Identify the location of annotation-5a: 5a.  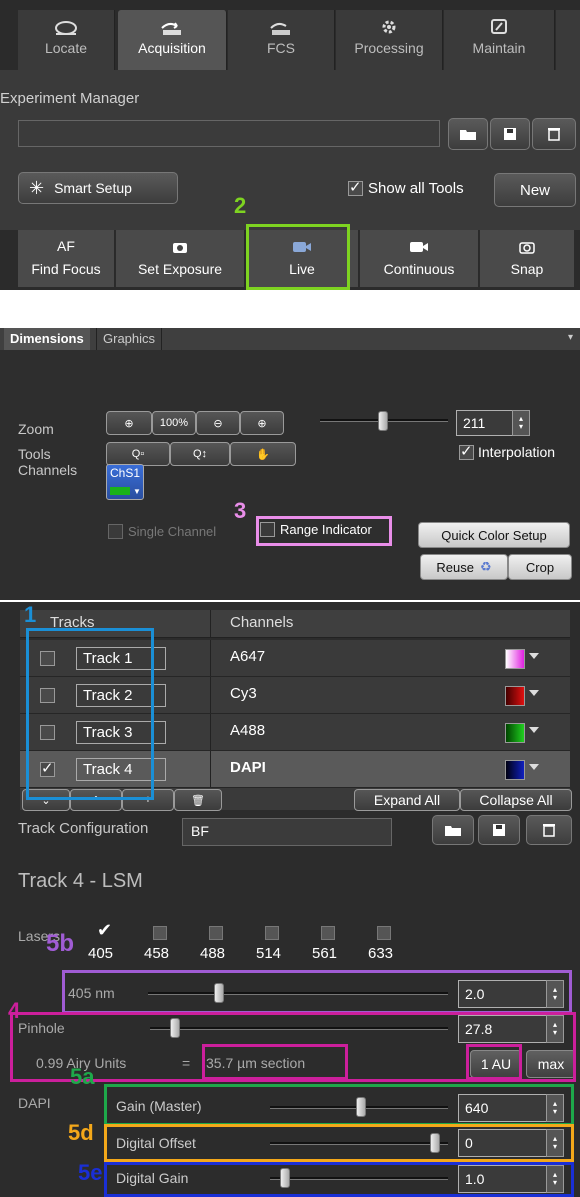
(82, 1076).